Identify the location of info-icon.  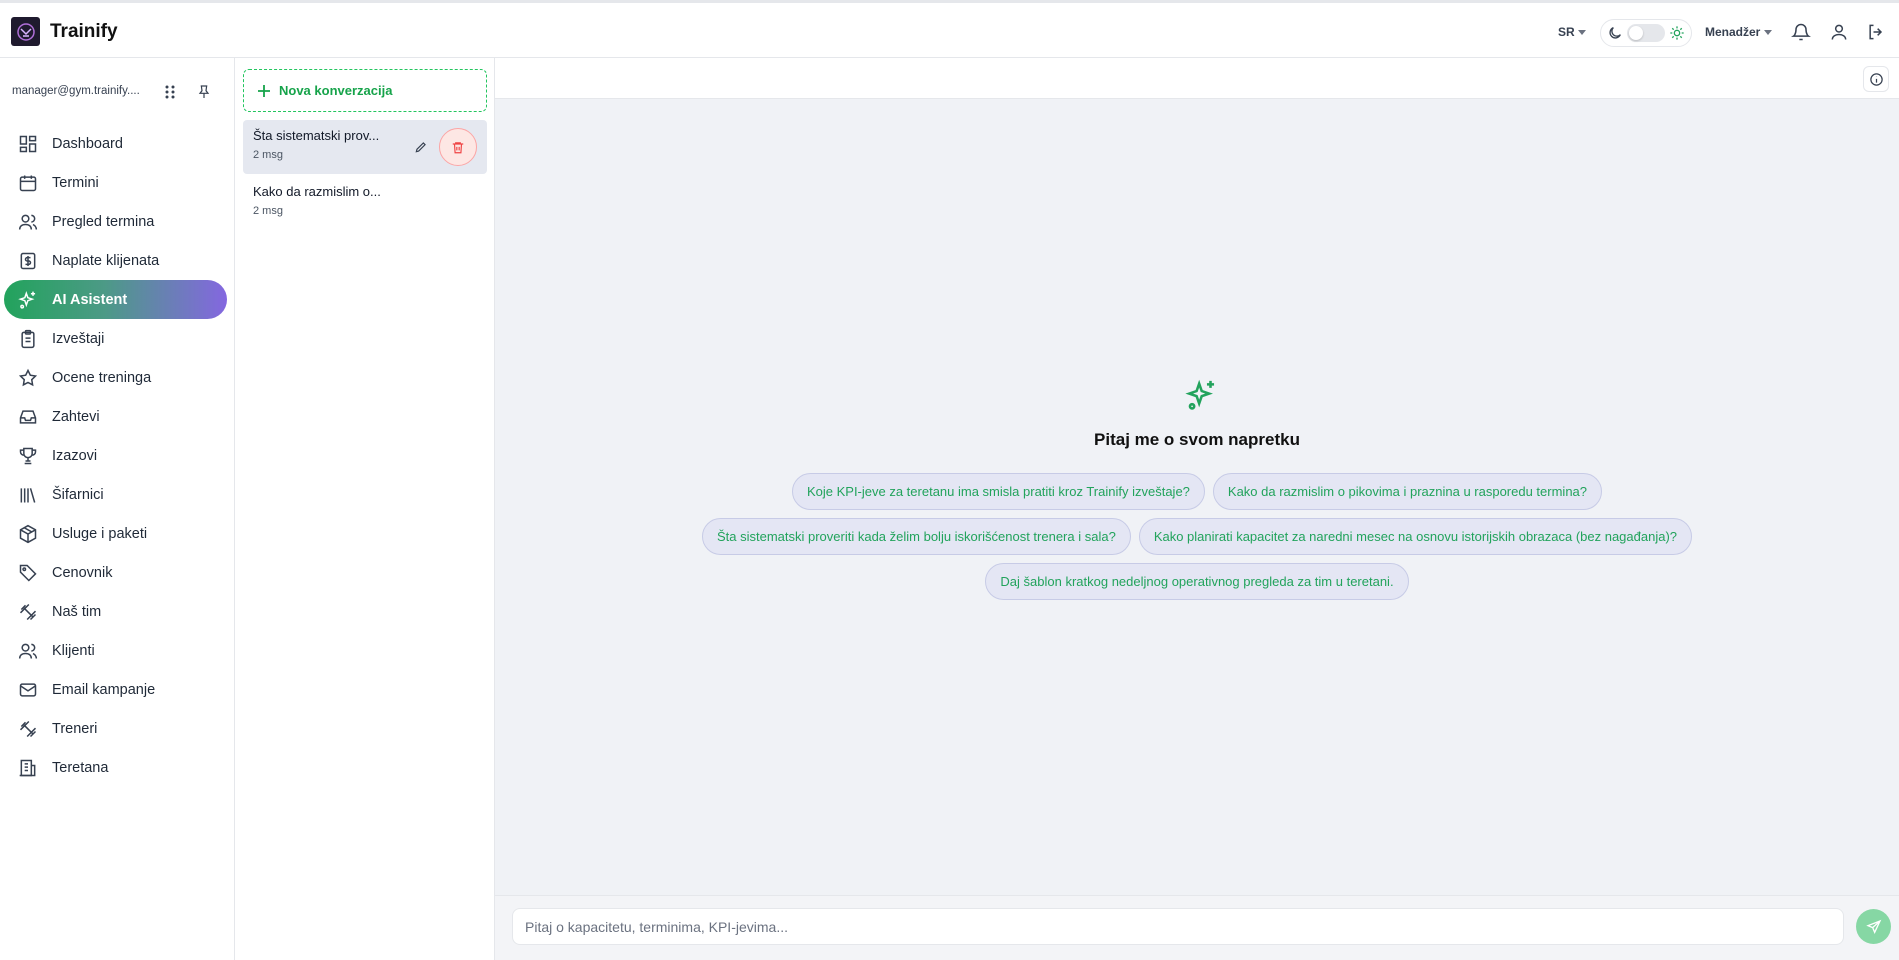
(1876, 79).